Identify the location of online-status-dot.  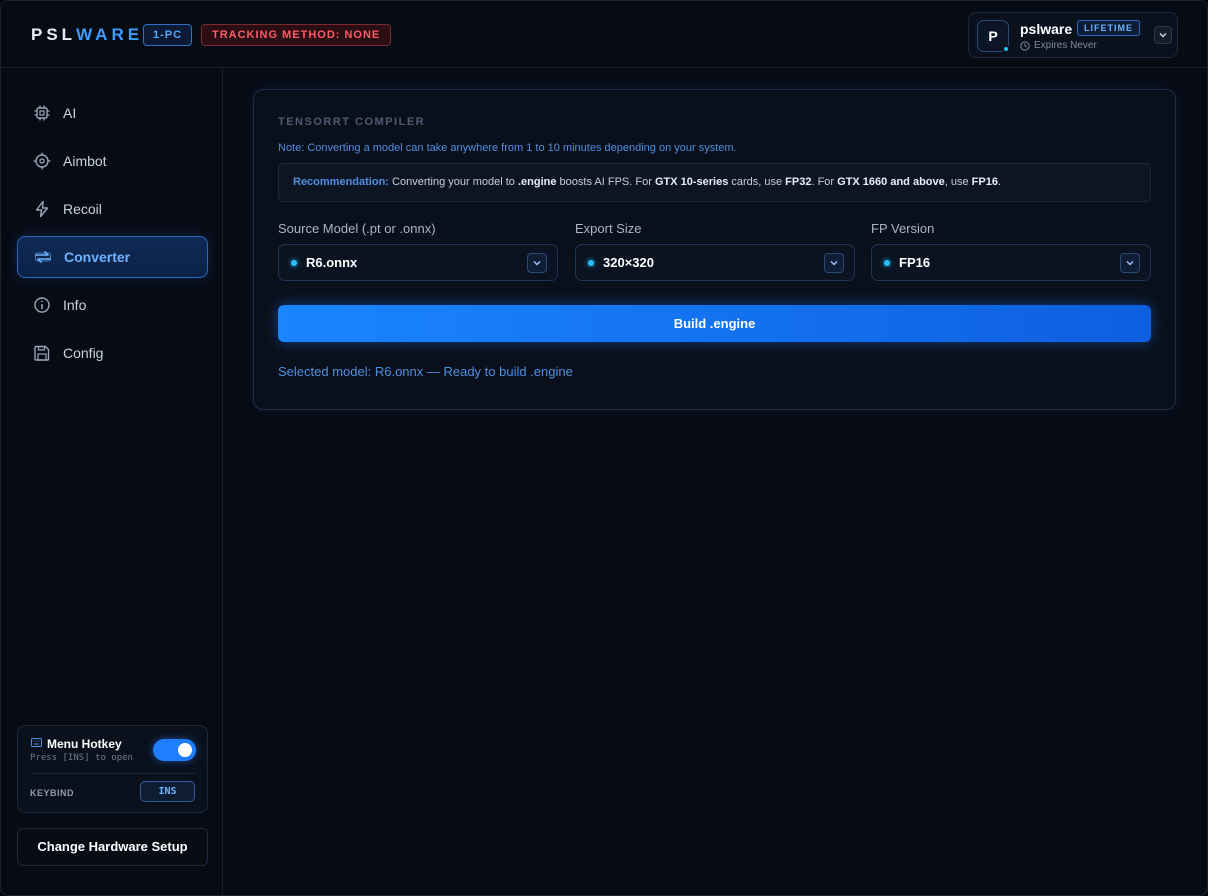
(1006, 49).